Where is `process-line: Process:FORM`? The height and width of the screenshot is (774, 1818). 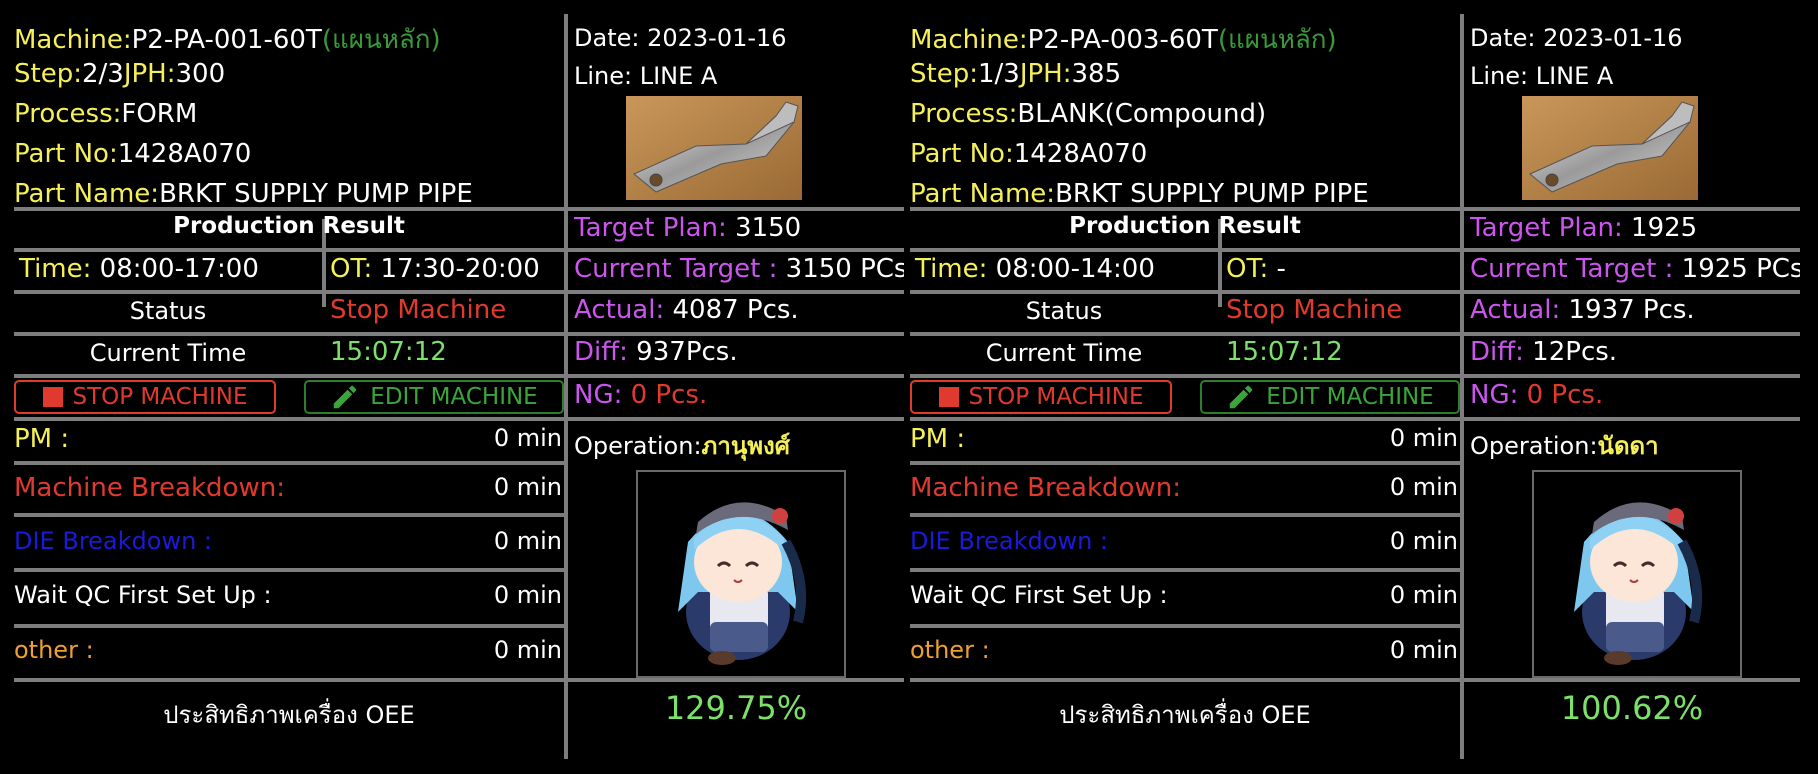 process-line: Process:FORM is located at coordinates (105, 114).